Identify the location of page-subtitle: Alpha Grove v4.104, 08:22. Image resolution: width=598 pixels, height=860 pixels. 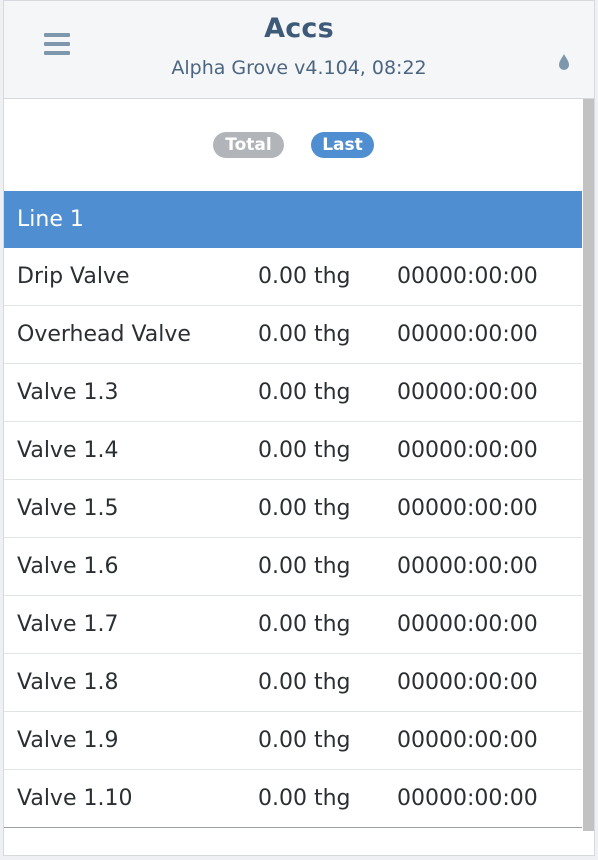
(299, 68).